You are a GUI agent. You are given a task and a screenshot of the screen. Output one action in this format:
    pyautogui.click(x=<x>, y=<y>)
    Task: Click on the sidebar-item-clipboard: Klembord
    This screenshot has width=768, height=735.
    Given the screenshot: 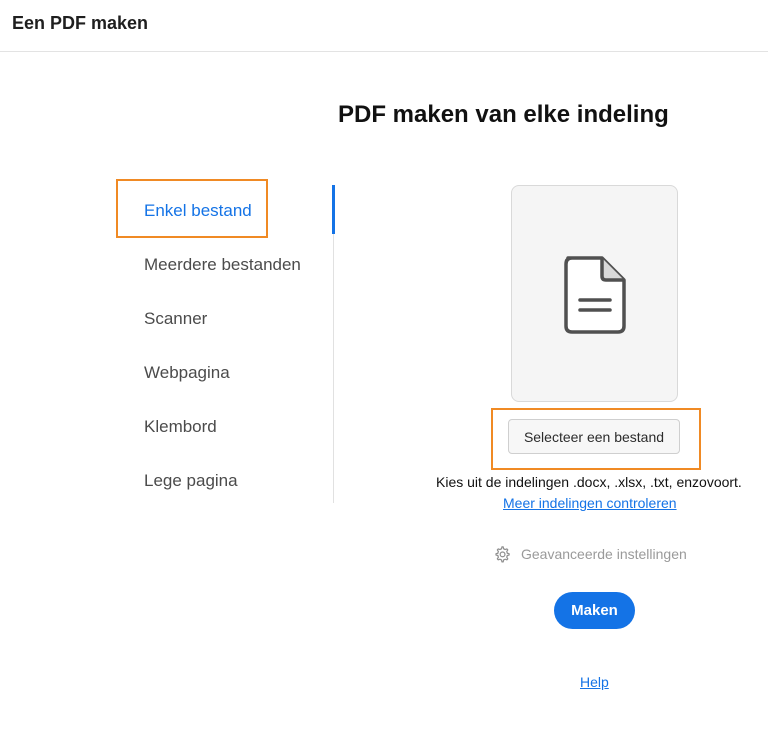 What is the action you would take?
    pyautogui.click(x=180, y=427)
    